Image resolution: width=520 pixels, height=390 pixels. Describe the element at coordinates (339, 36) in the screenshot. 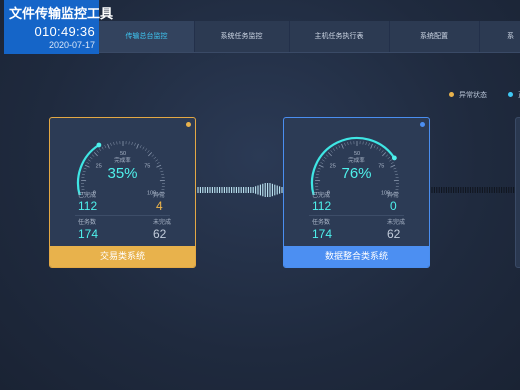

I see `tab-host-task-table: 主机任务执行表` at that location.